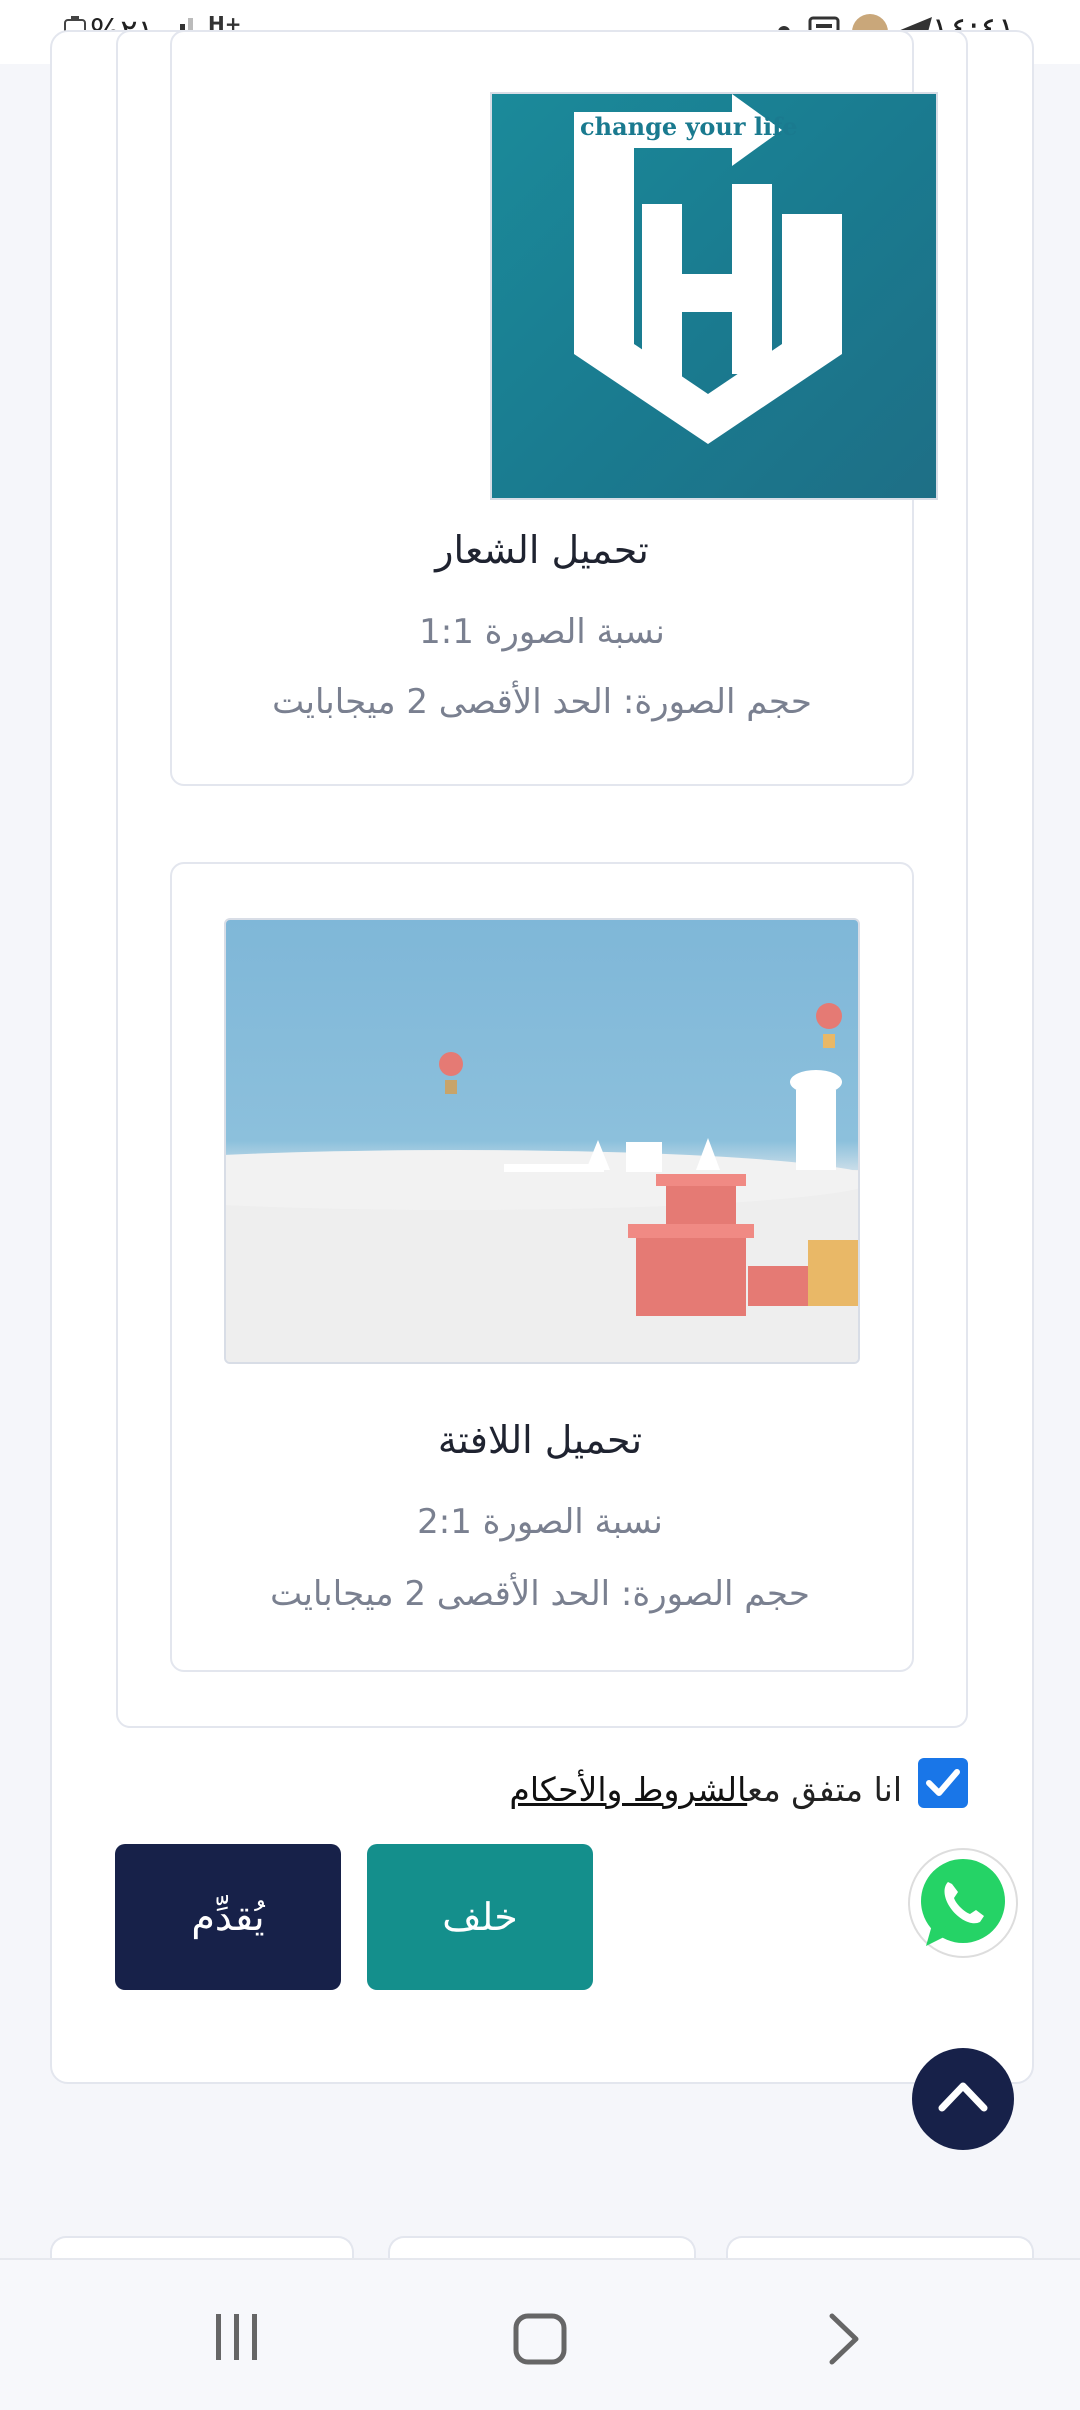 The height and width of the screenshot is (2410, 1080). Describe the element at coordinates (540, 1440) in the screenshot. I see `banner-upload-title: تحميل اللافتة` at that location.